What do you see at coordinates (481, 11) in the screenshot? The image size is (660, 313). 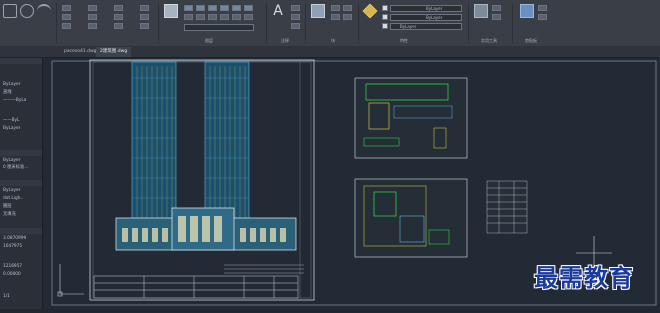 I see `measure-icon` at bounding box center [481, 11].